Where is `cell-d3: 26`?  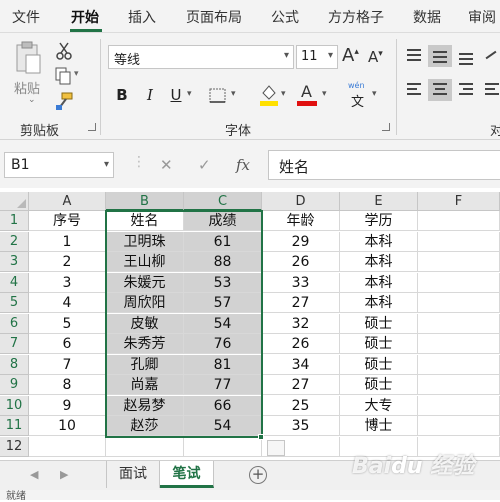
cell-d3: 26 is located at coordinates (301, 262).